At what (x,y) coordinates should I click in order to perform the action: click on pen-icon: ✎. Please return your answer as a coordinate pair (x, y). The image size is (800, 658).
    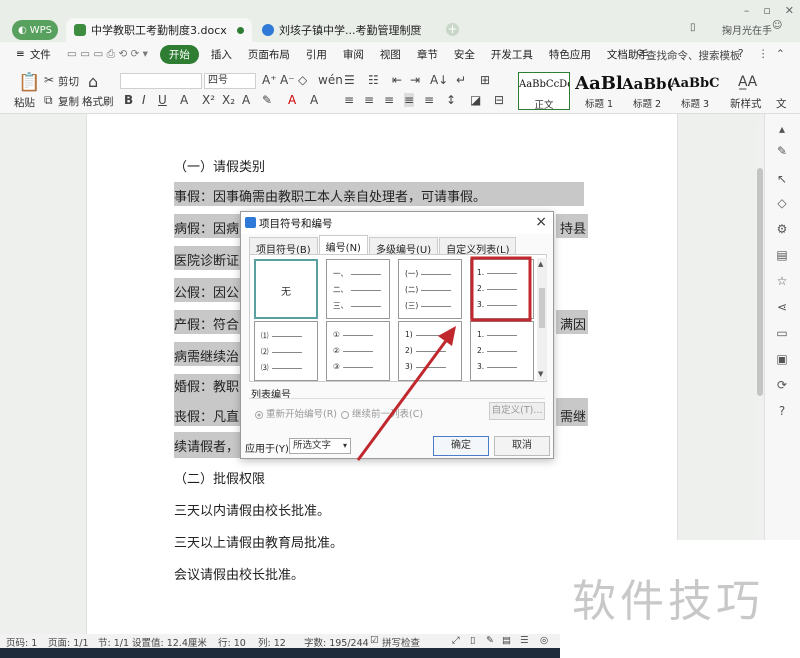
    Looking at the image, I should click on (490, 640).